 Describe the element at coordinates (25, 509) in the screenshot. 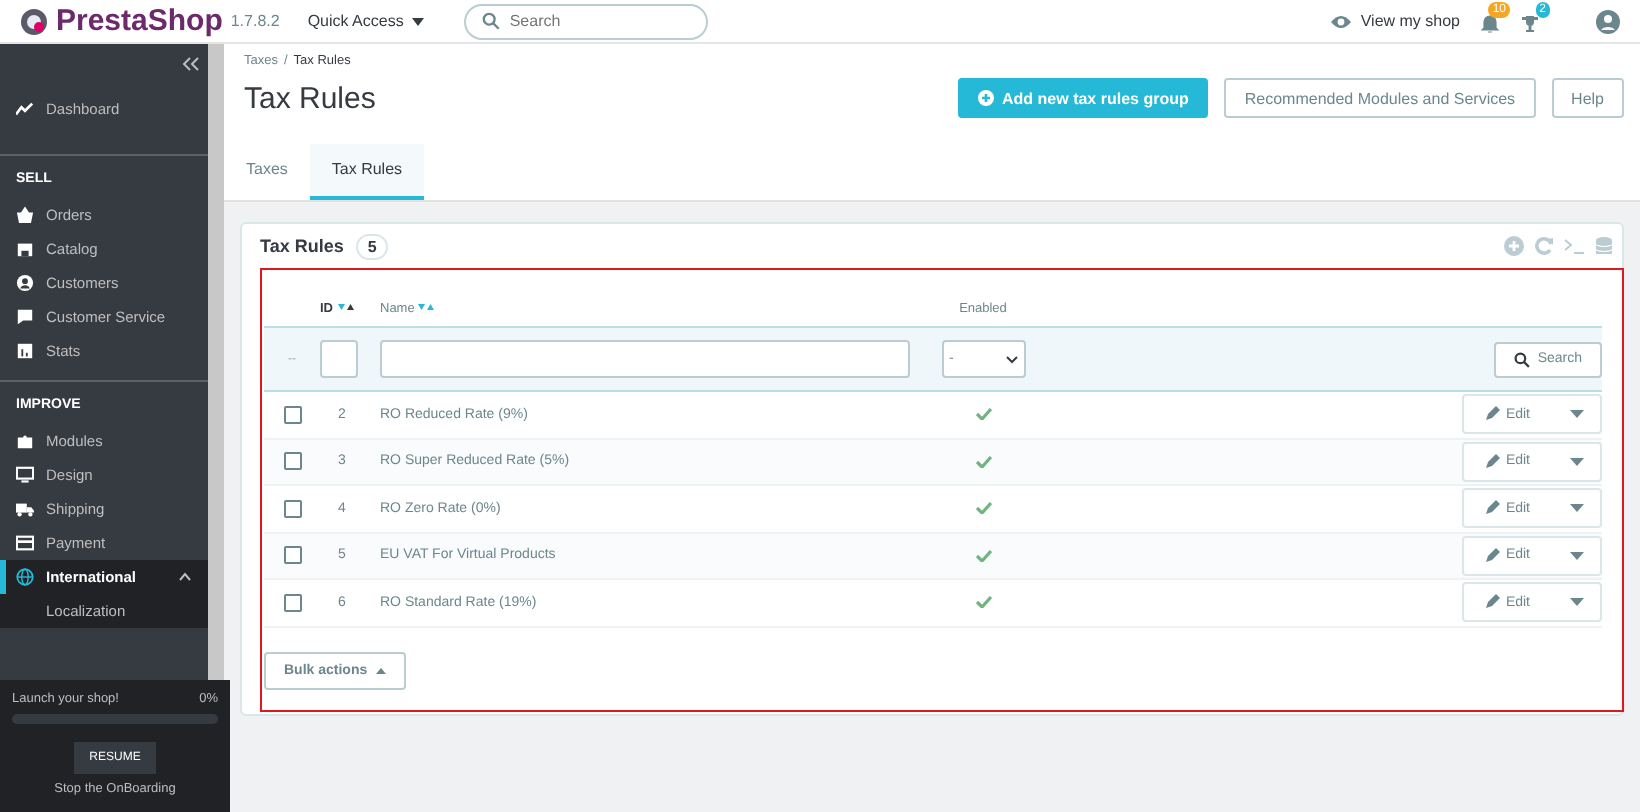

I see `truck-icon` at that location.